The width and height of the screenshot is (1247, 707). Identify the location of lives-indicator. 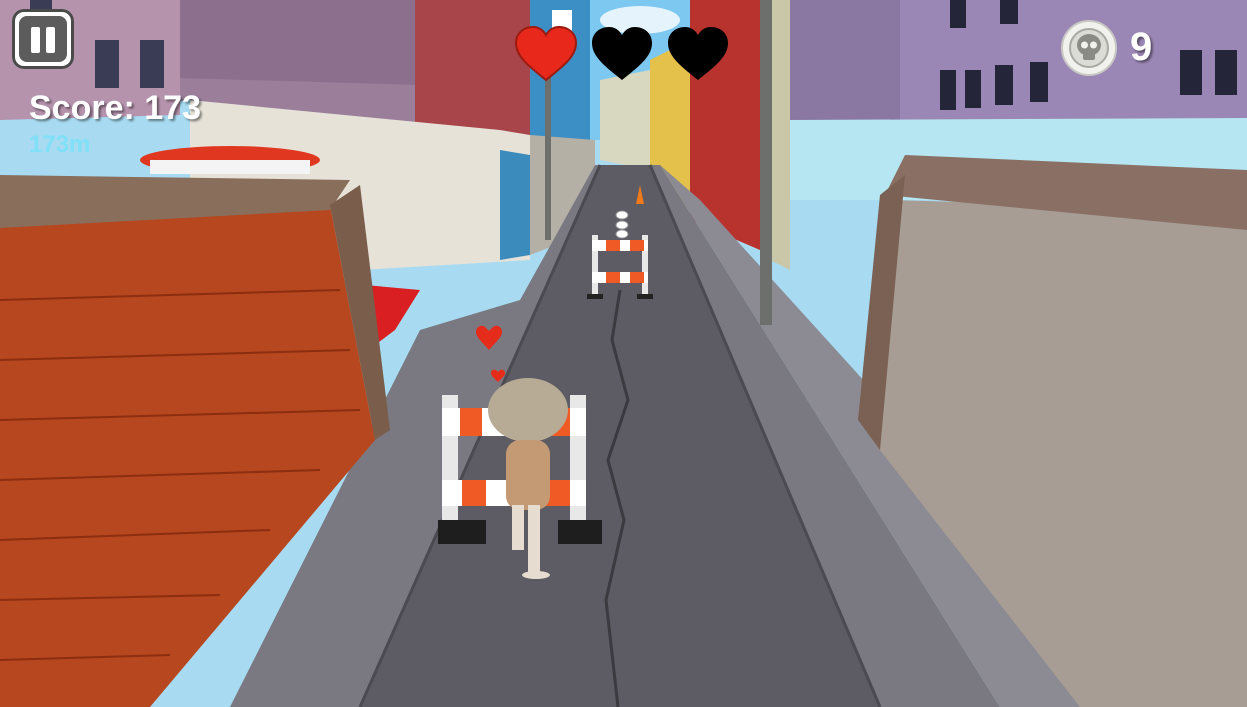
(621, 54).